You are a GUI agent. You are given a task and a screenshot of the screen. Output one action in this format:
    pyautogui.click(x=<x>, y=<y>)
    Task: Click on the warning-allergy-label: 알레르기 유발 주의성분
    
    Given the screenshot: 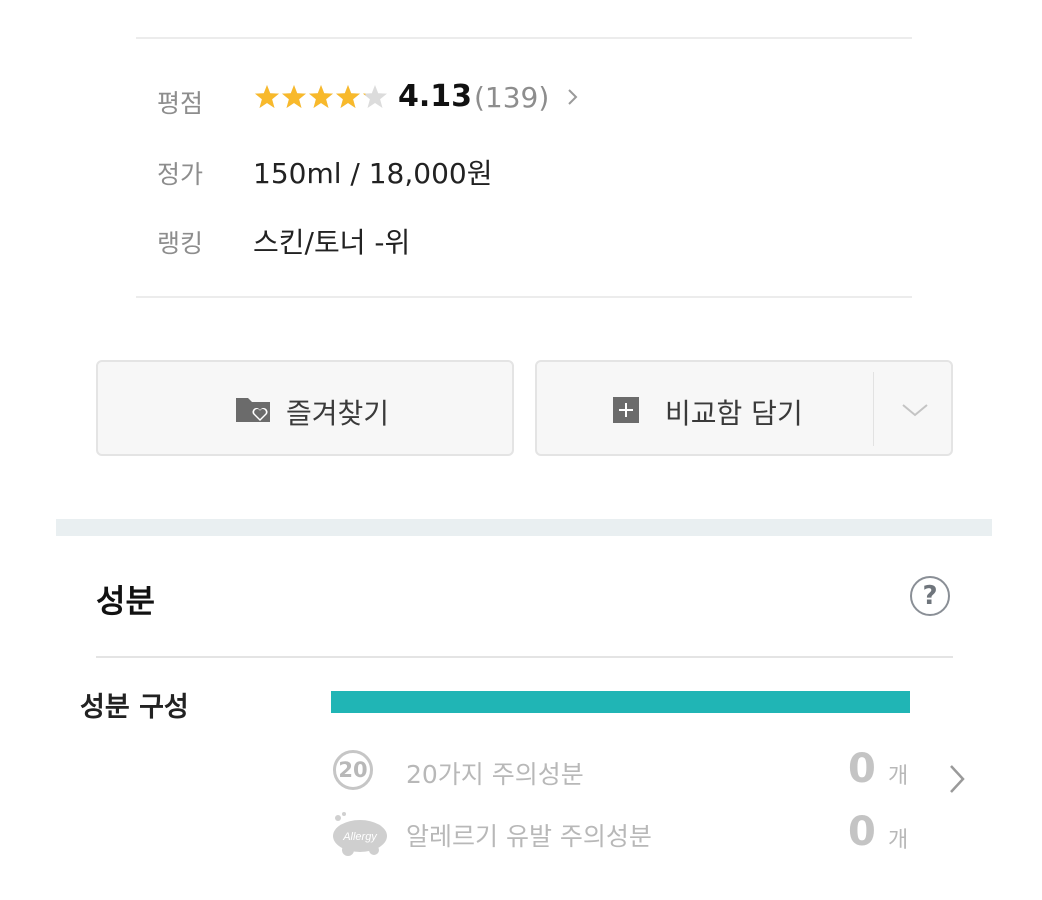 What is the action you would take?
    pyautogui.click(x=529, y=835)
    